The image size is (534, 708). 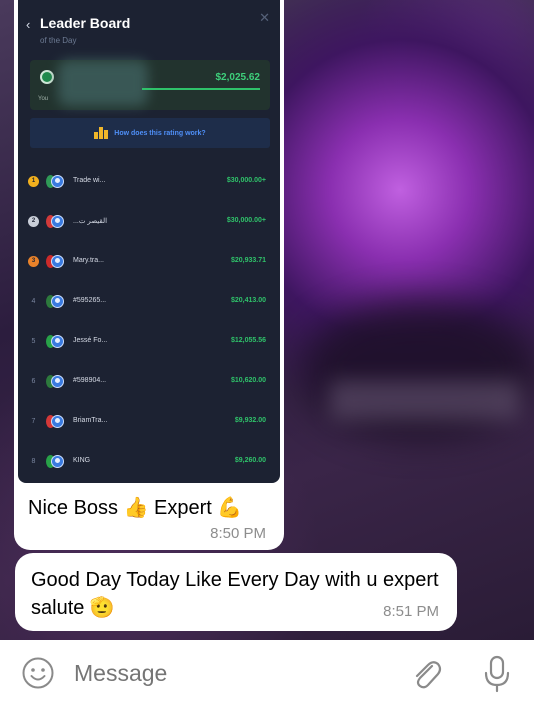 I want to click on rating-info-link: How does this rating work?, so click(x=150, y=133).